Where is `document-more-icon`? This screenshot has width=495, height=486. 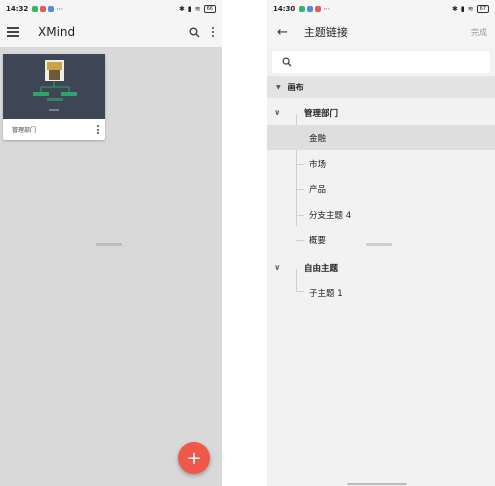 document-more-icon is located at coordinates (98, 129).